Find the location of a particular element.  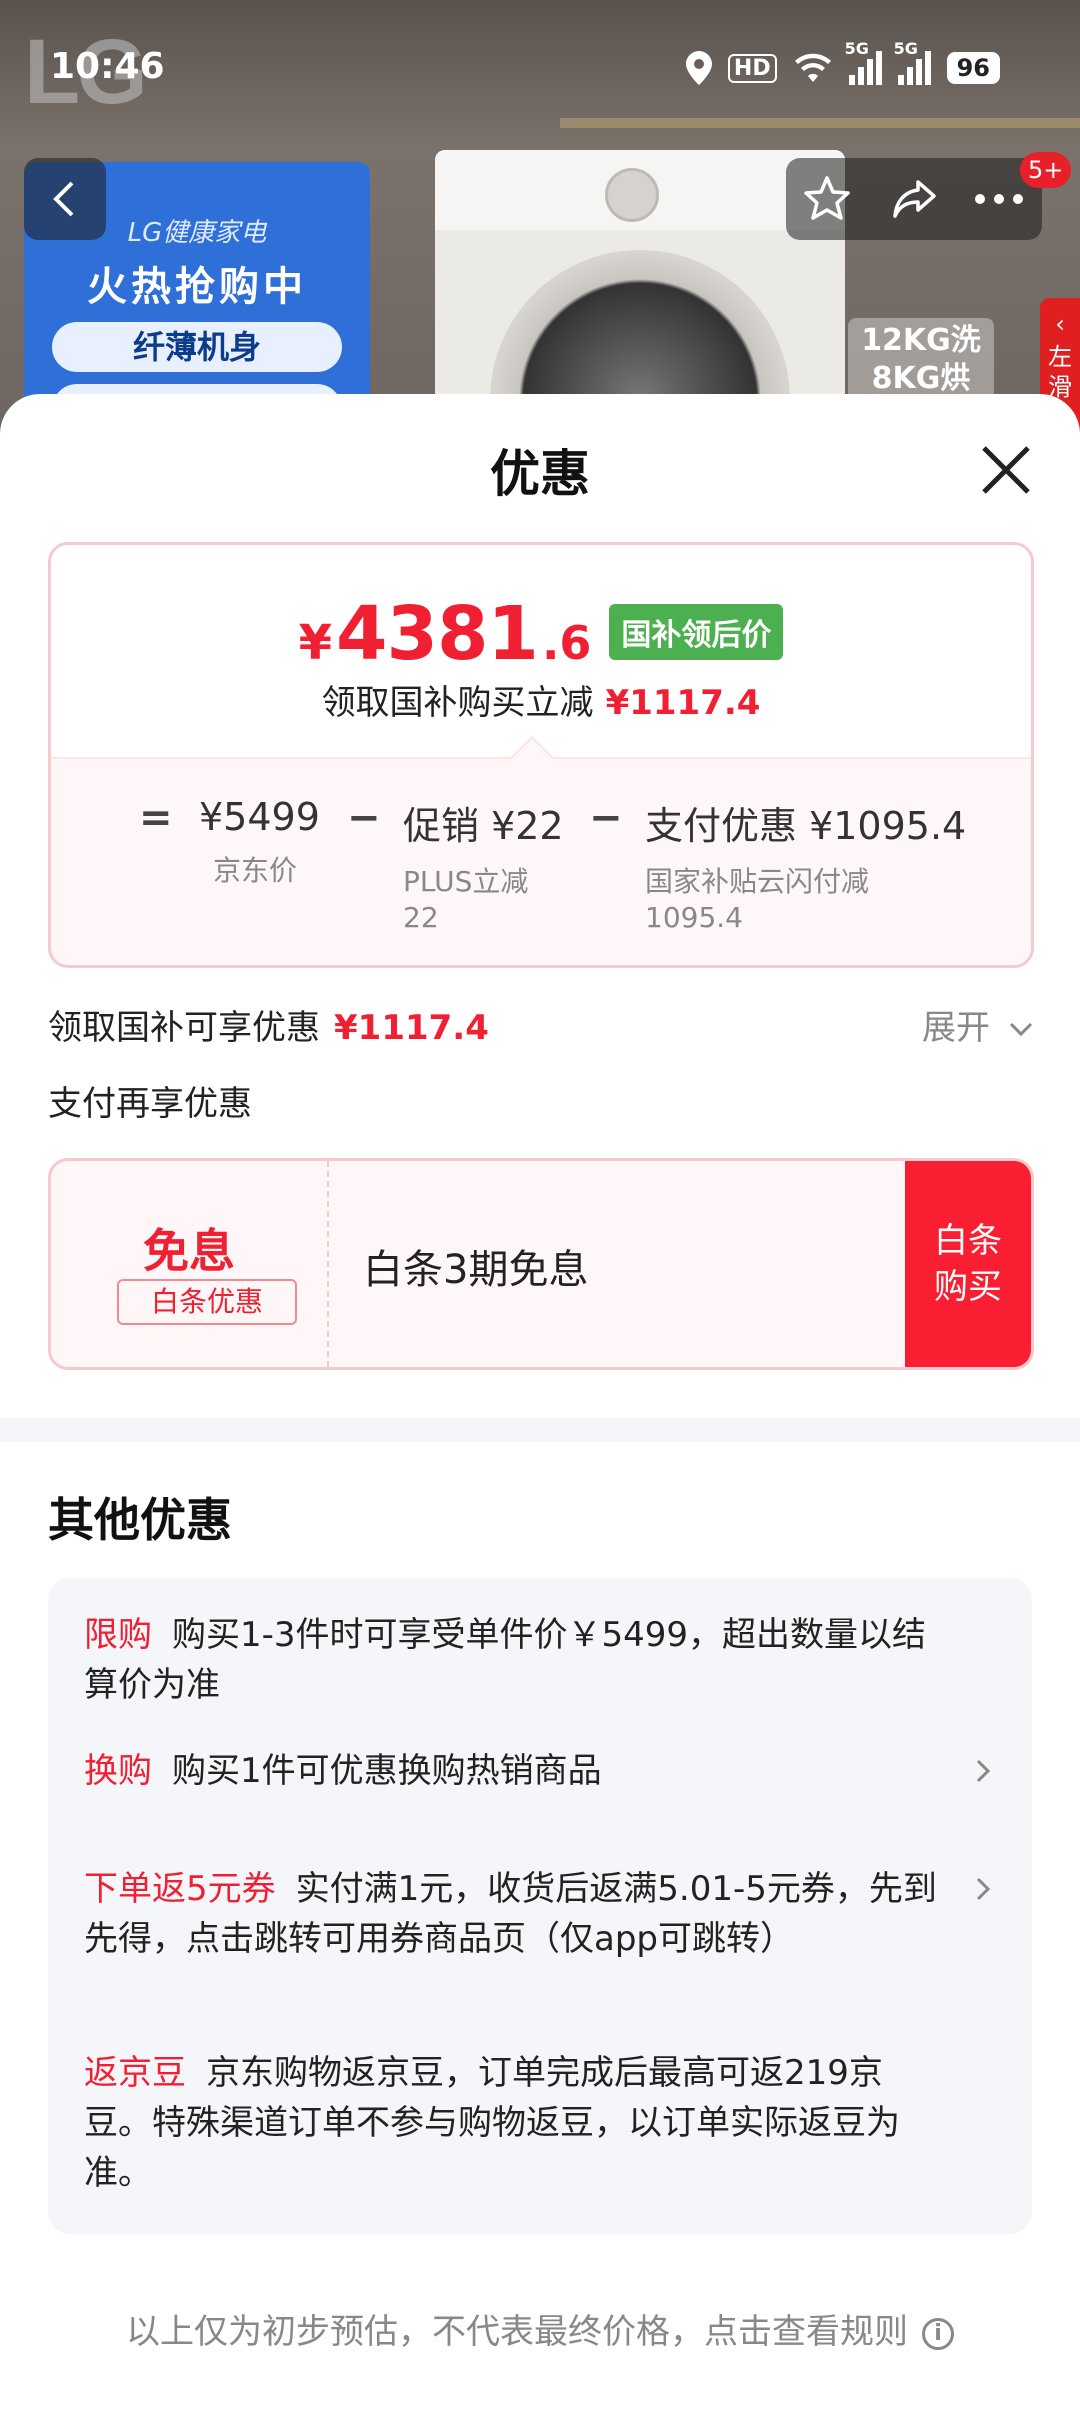

spec-line-dry: 8KG烘 is located at coordinates (921, 378).